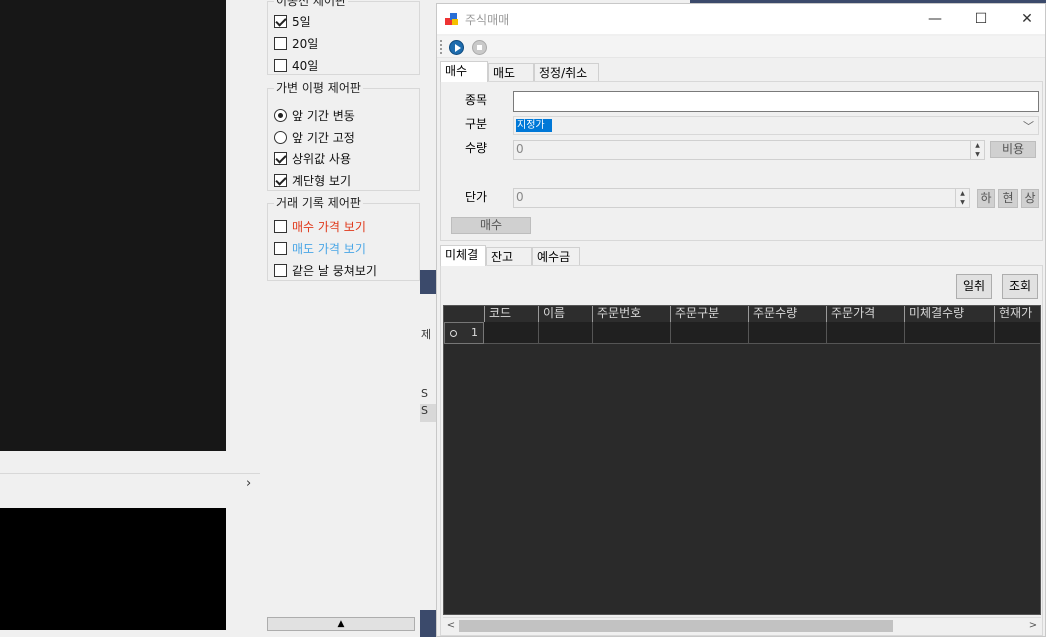 Image resolution: width=1046 pixels, height=637 pixels. What do you see at coordinates (329, 226) in the screenshot?
I see `option-label: 매수 가격 보기` at bounding box center [329, 226].